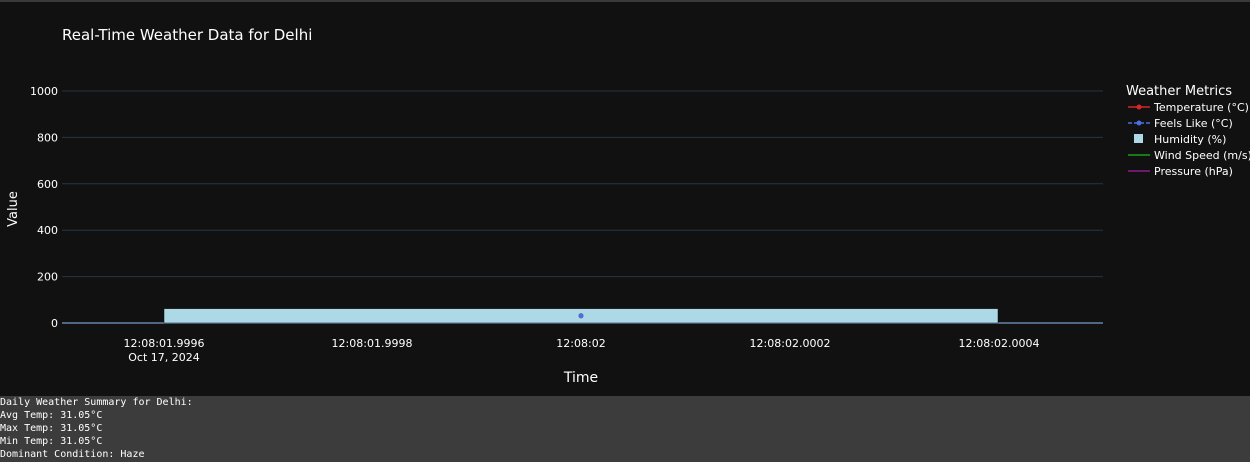 This screenshot has height=462, width=1250. I want to click on y-tick-label: 800, so click(47, 137).